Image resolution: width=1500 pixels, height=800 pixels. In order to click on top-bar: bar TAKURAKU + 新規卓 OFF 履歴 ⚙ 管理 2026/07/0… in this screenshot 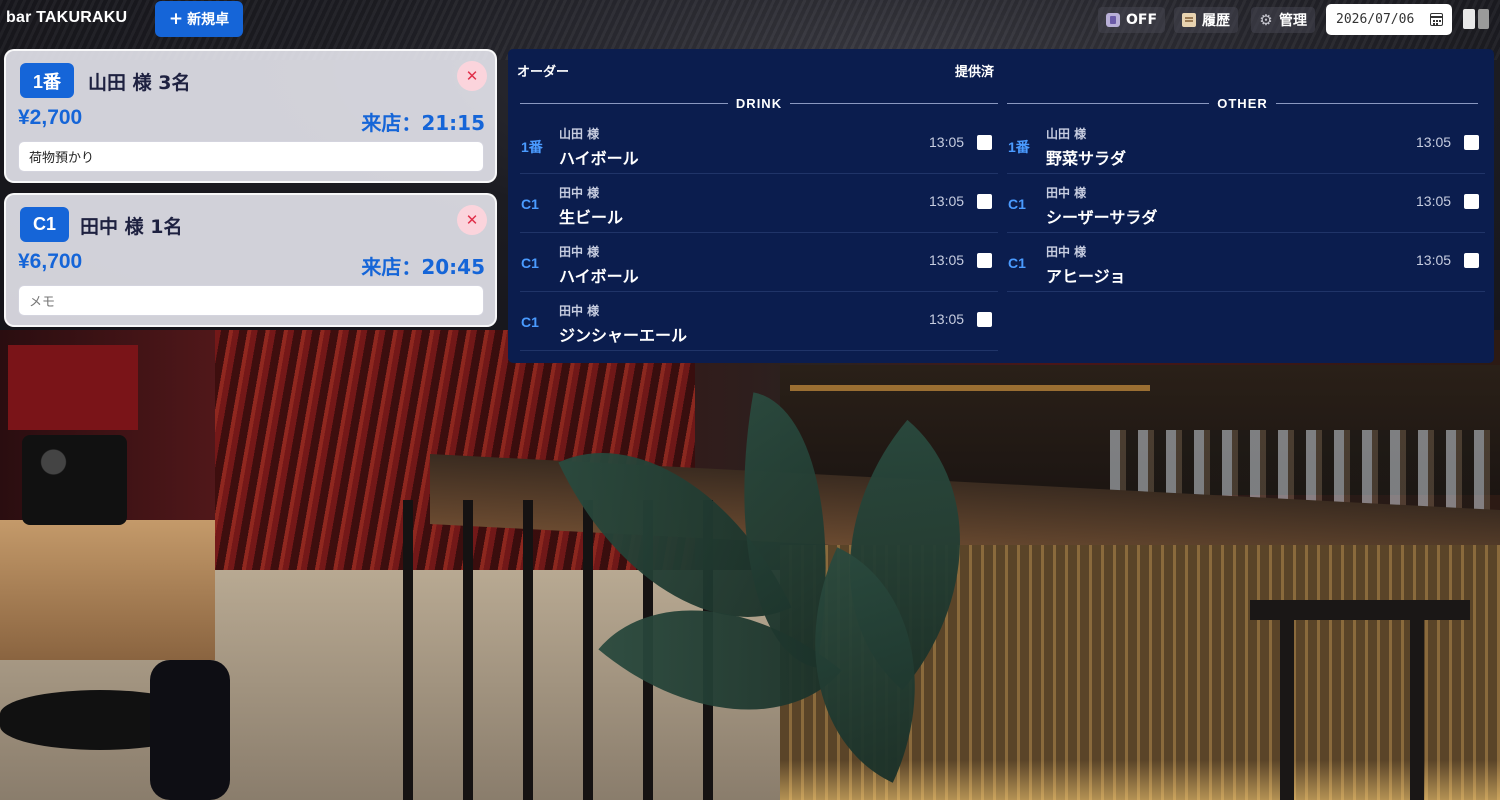, I will do `click(750, 20)`.